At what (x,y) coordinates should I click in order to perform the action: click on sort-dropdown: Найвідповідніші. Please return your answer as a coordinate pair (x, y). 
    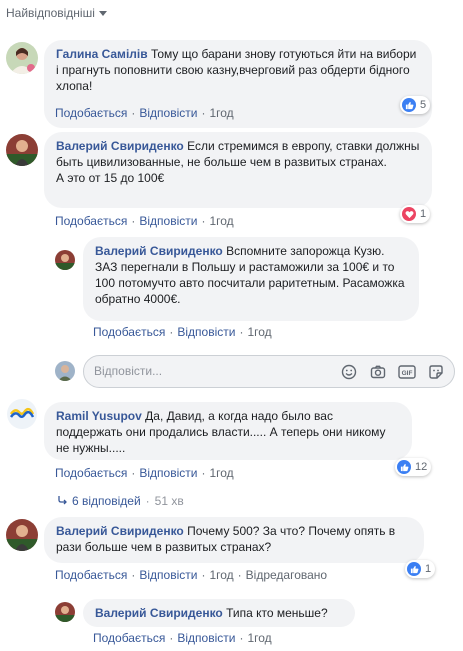
    Looking at the image, I should click on (56, 13).